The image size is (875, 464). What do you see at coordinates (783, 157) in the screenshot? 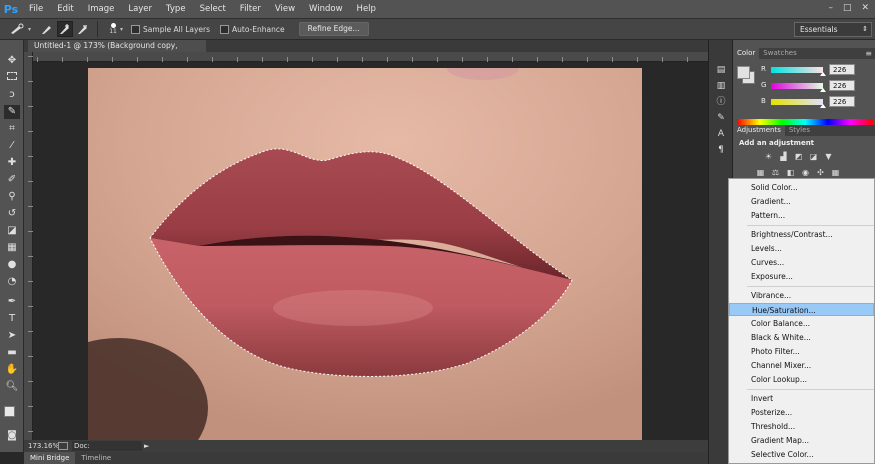
I see `levels-icon: ▟` at bounding box center [783, 157].